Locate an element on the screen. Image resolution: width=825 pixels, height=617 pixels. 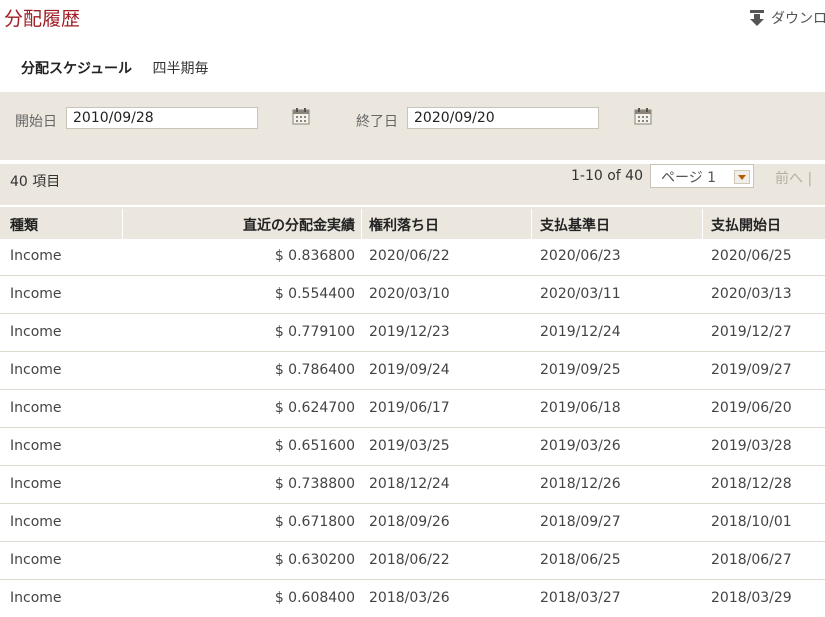
cell-pay-date: 2020/03/13 is located at coordinates (751, 294).